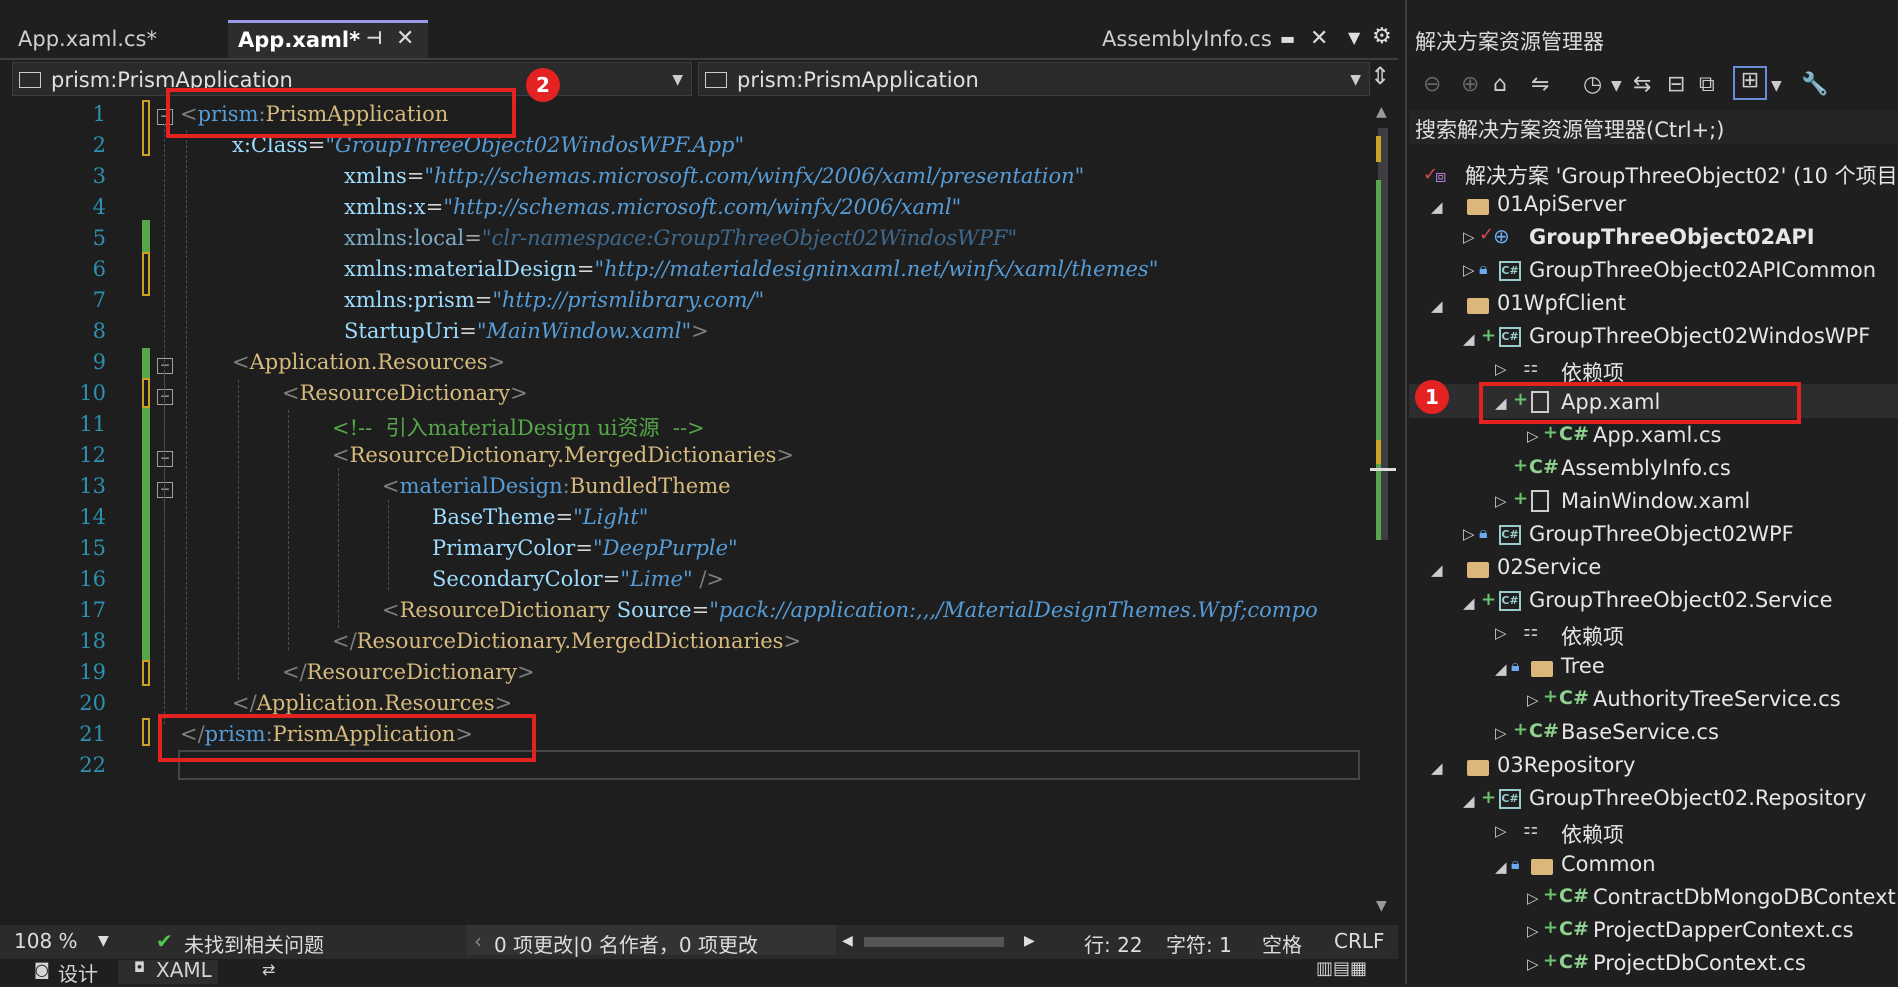 The width and height of the screenshot is (1898, 987). Describe the element at coordinates (1500, 84) in the screenshot. I see `home-icon: ⌂` at that location.